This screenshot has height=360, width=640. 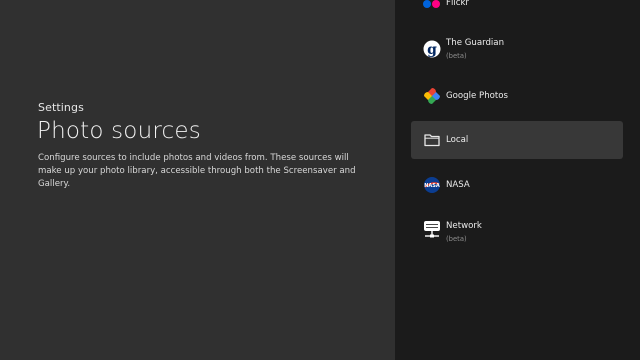 I want to click on svg-text: NASA, so click(x=432, y=186).